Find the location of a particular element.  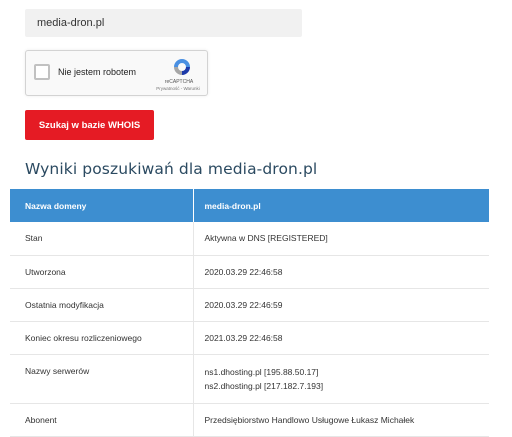

row-label: Stan is located at coordinates (101, 239).